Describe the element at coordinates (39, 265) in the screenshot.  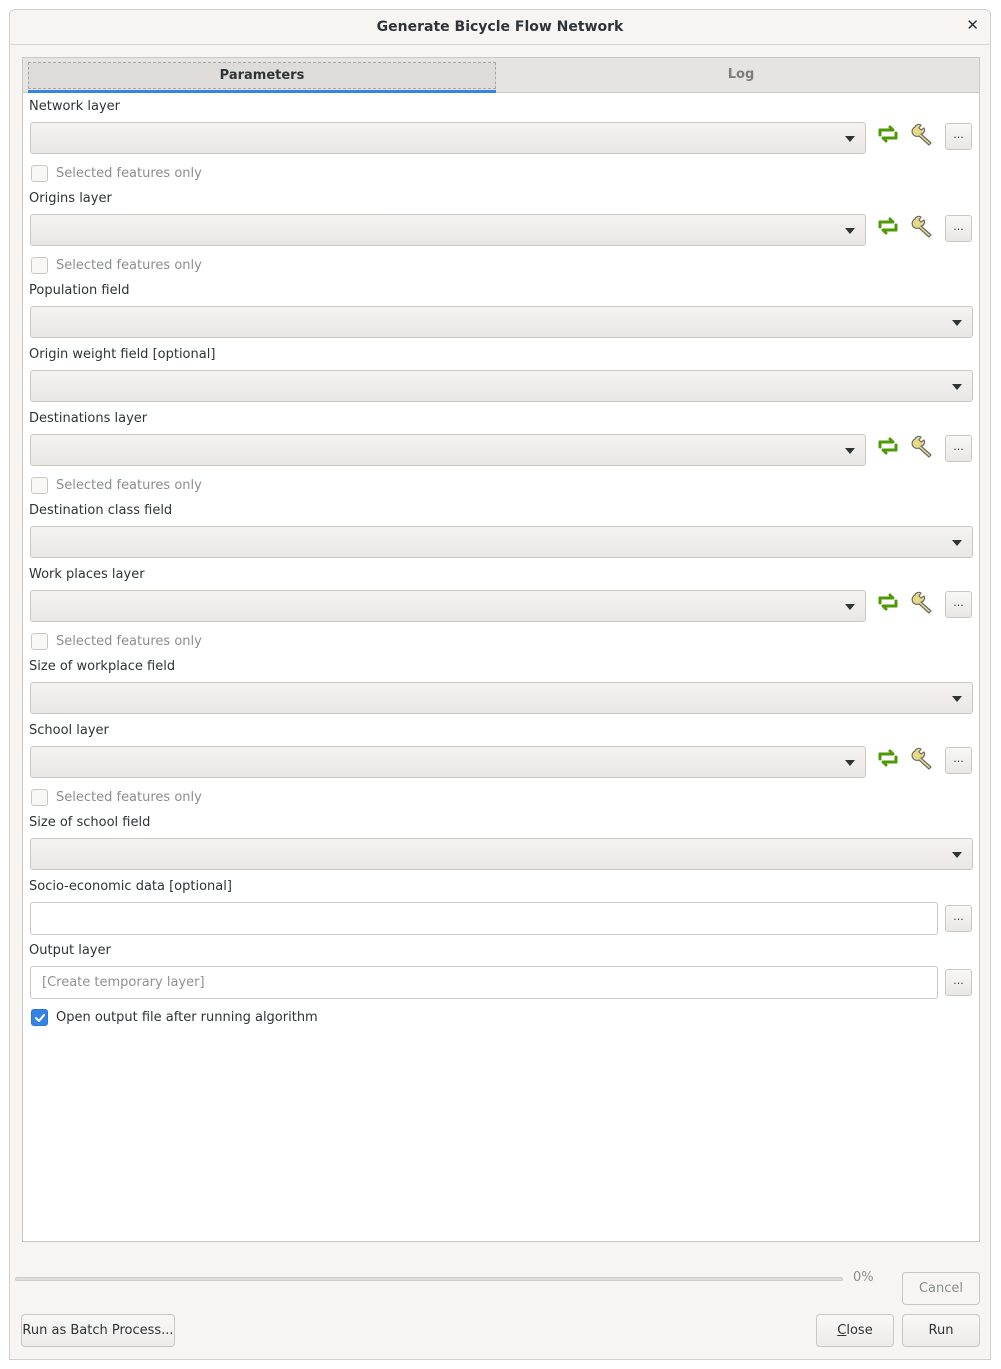
I see `origins-selected-only-checkbox` at that location.